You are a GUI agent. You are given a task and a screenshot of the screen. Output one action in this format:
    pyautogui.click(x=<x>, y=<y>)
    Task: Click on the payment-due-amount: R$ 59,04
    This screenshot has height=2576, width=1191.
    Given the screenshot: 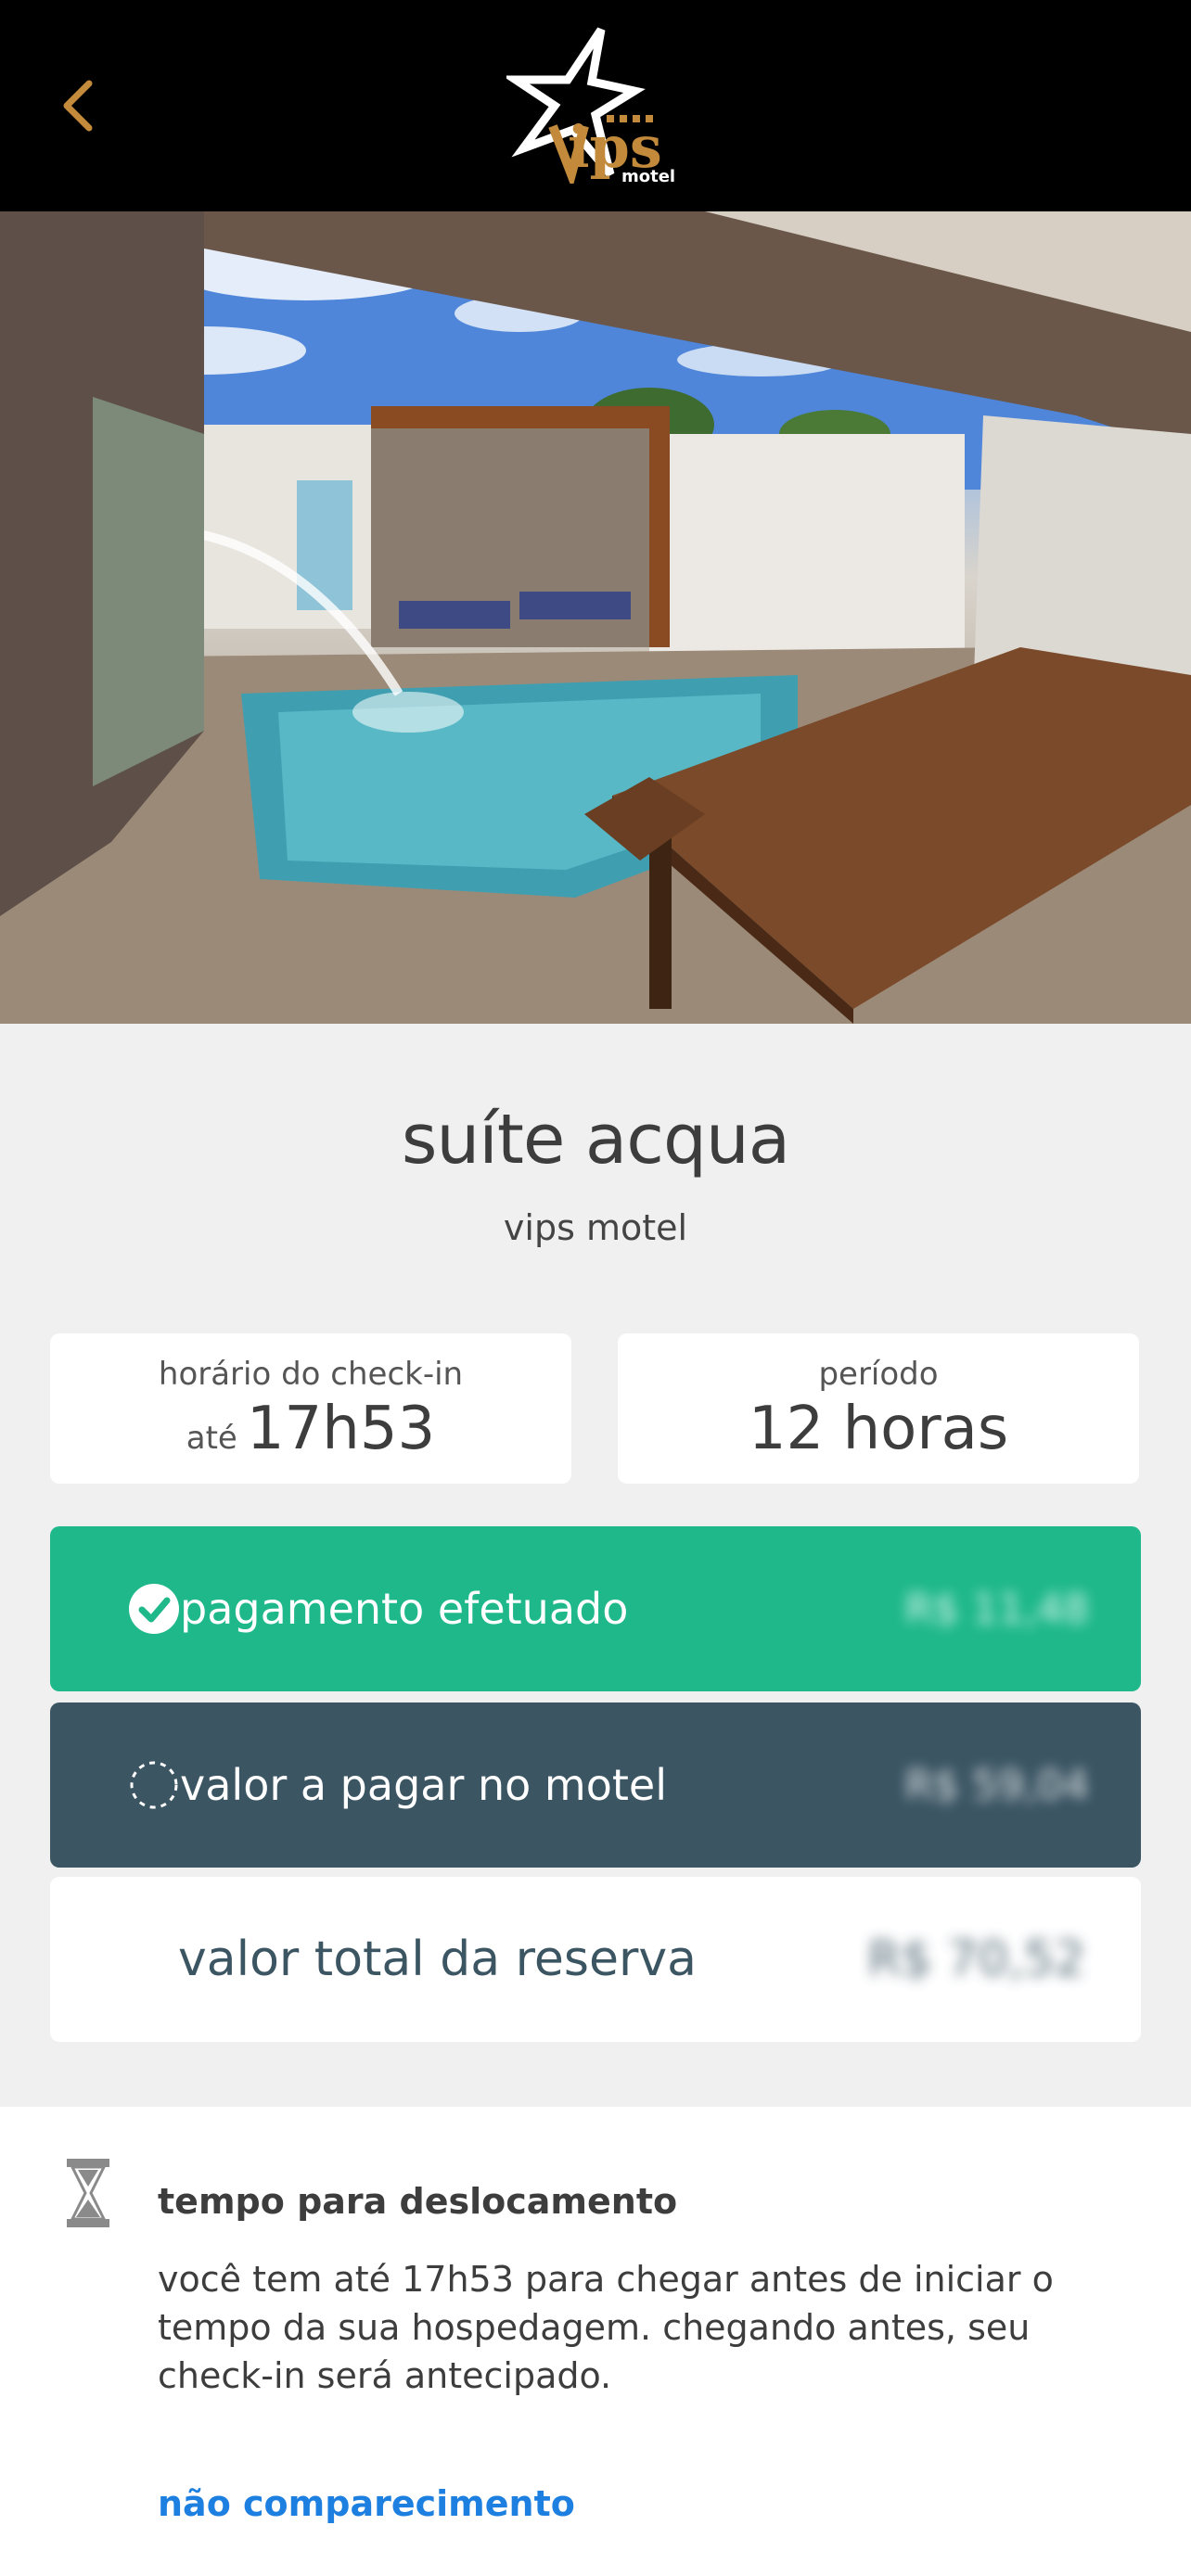 What is the action you would take?
    pyautogui.click(x=996, y=1785)
    